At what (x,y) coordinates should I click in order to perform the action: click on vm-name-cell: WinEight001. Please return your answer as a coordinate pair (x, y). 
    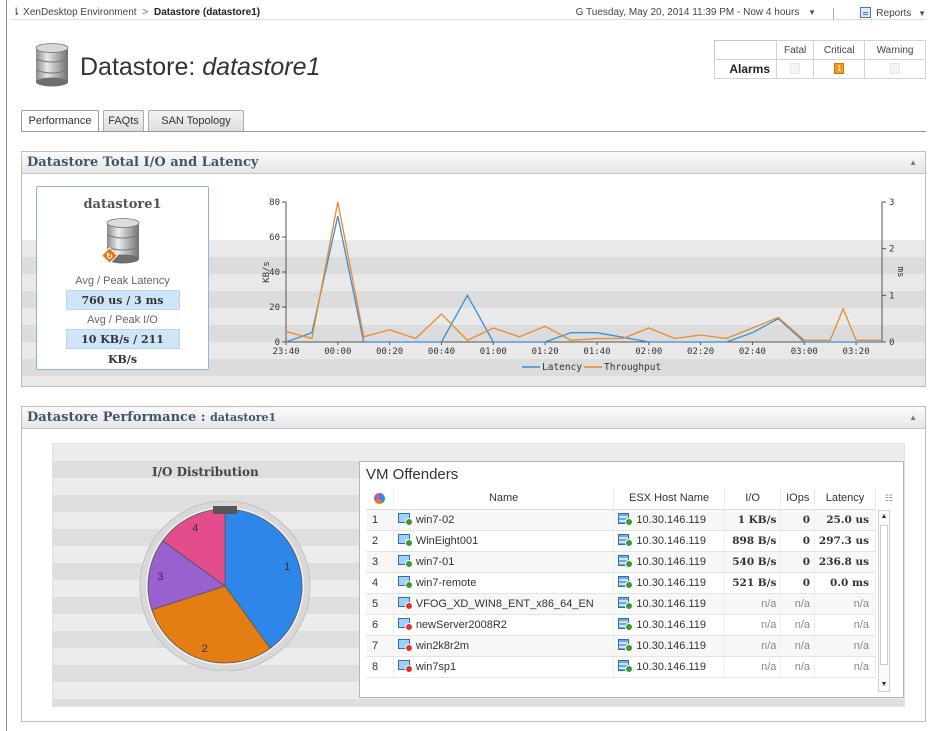
    Looking at the image, I should click on (504, 541).